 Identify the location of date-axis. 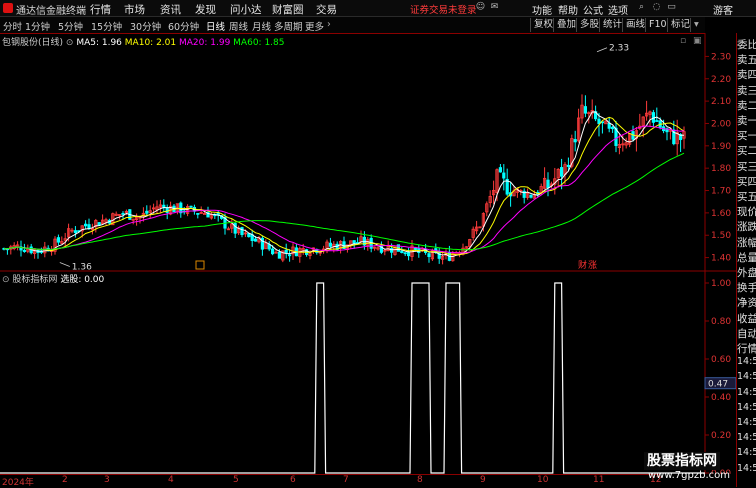
(330, 481).